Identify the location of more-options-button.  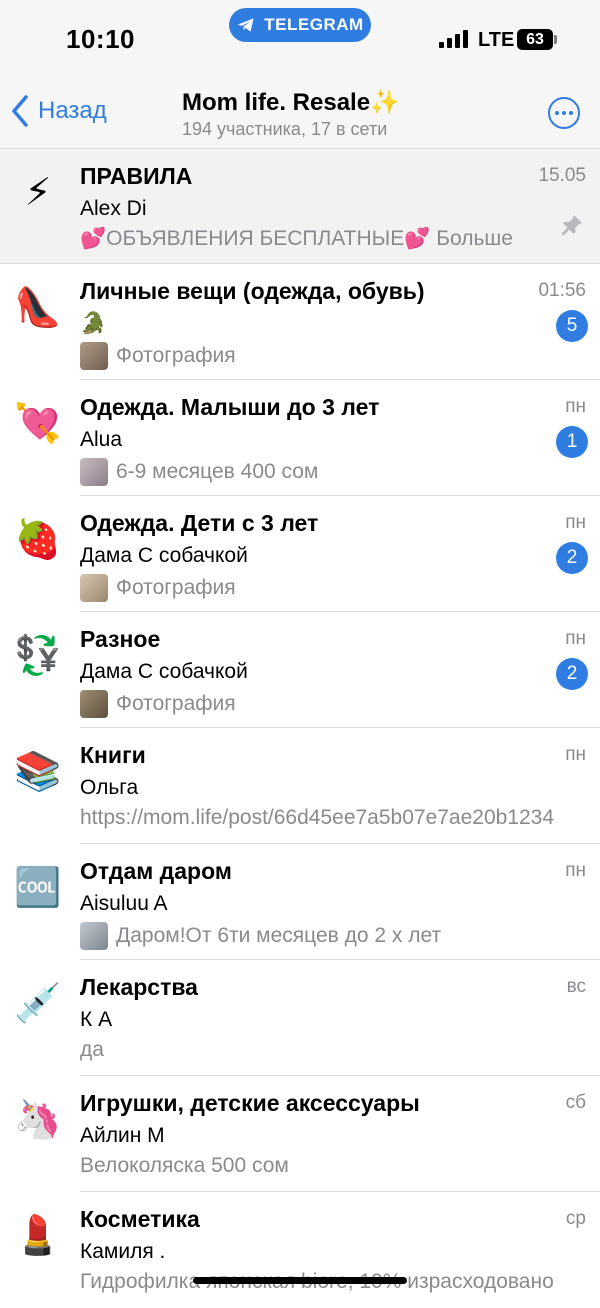
(564, 113).